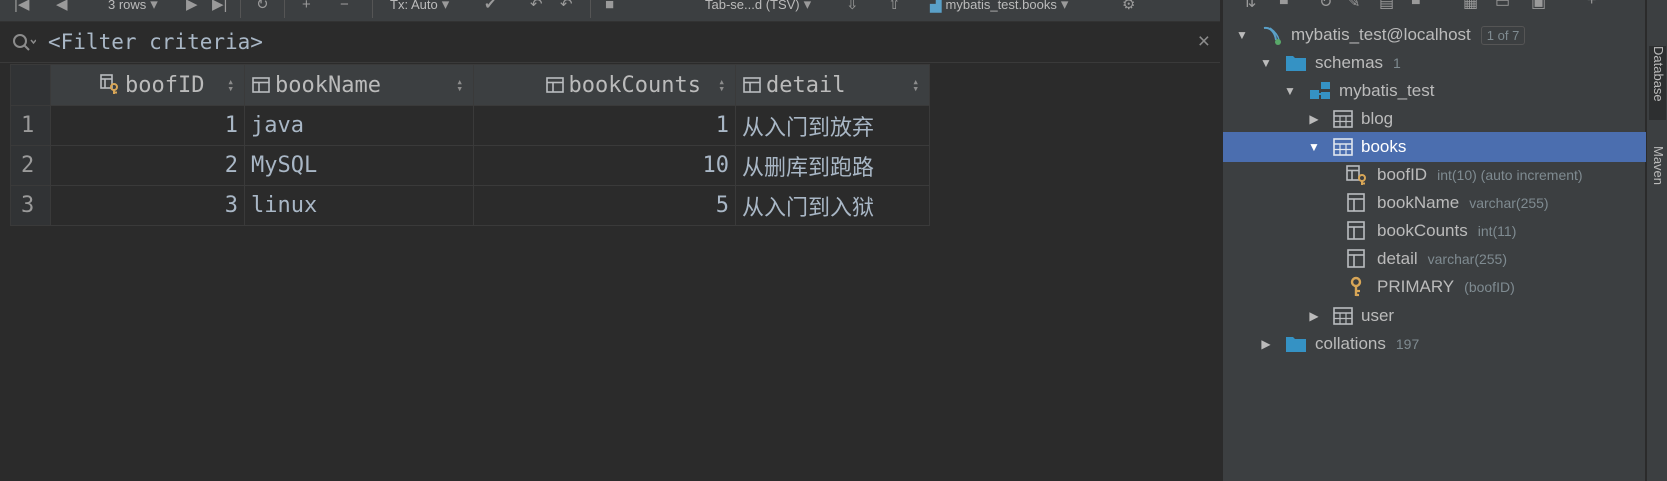 The image size is (1667, 481). I want to click on settings-icon: ⚙, so click(1128, 6).